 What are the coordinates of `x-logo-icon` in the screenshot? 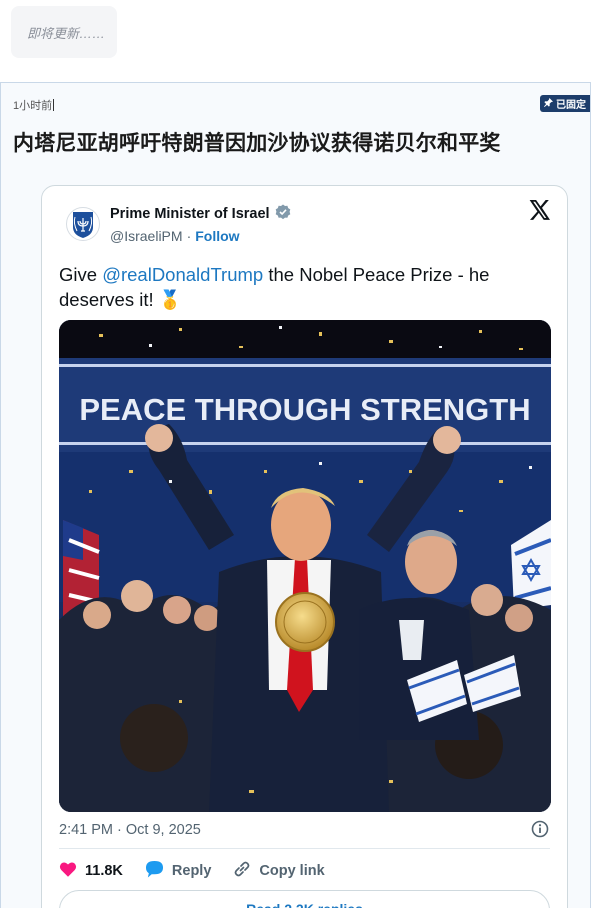 It's located at (540, 212).